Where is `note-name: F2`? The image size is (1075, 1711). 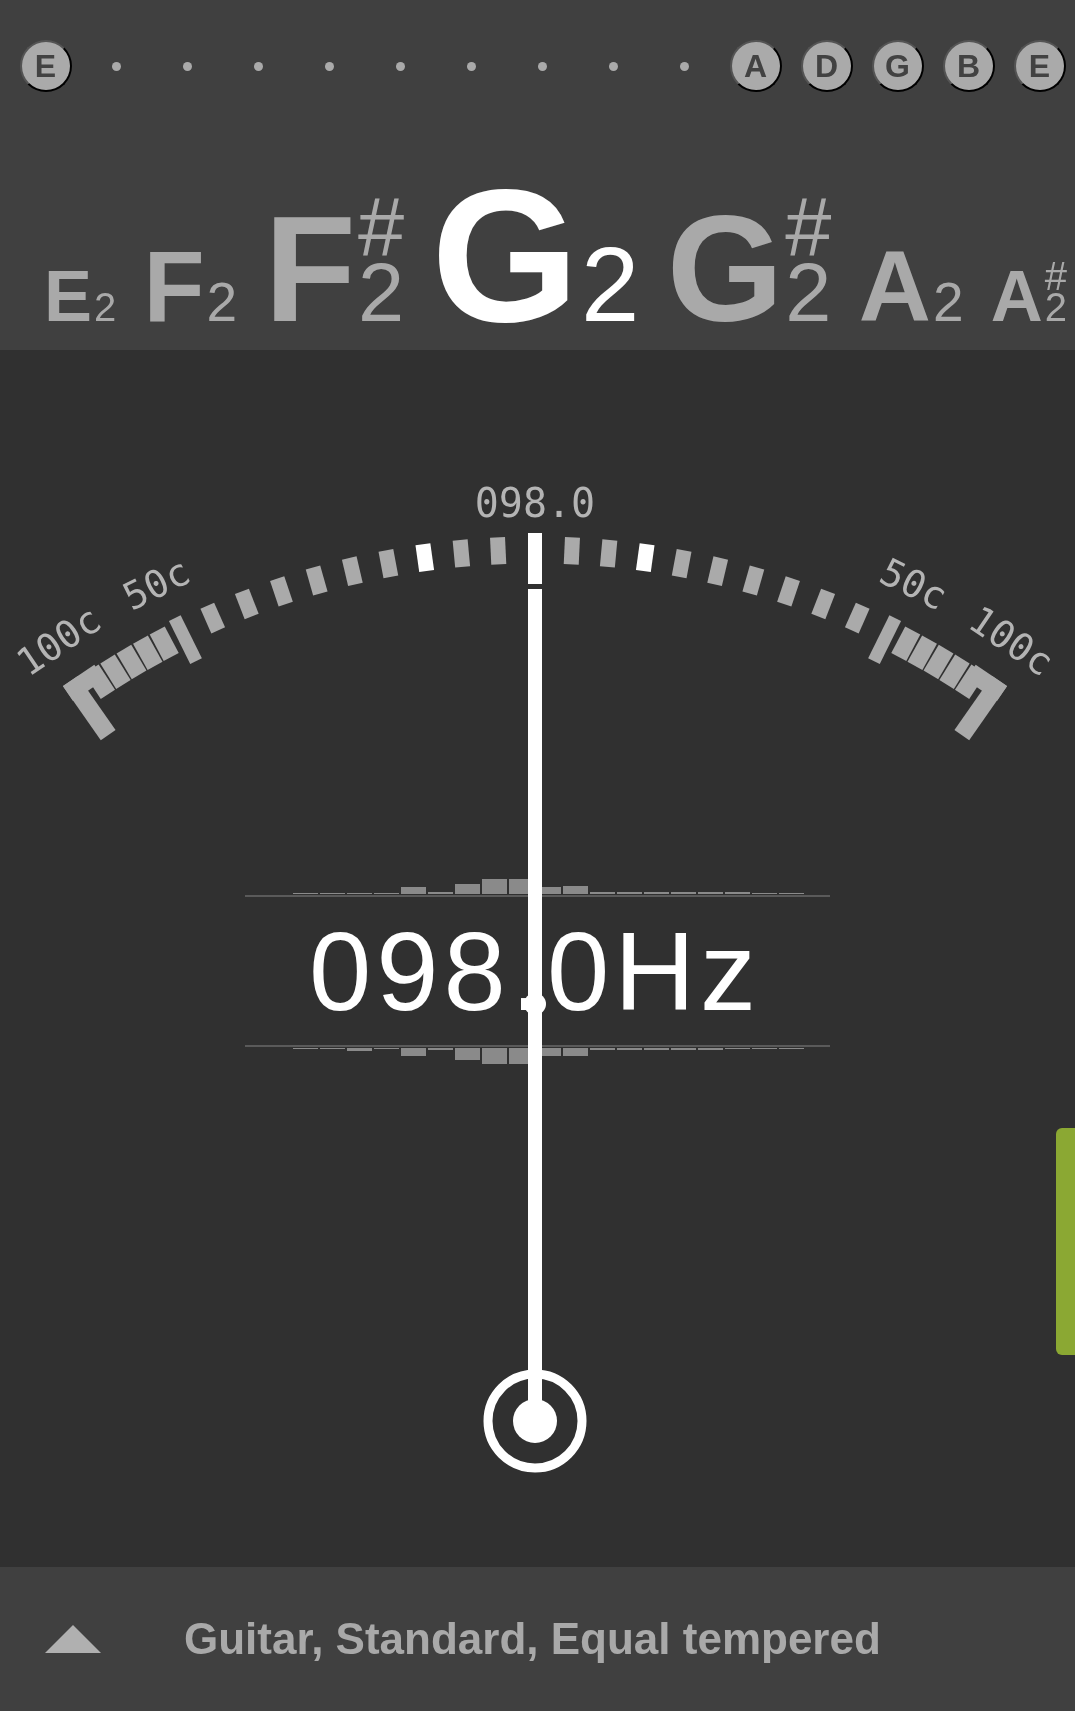 note-name: F2 is located at coordinates (190, 286).